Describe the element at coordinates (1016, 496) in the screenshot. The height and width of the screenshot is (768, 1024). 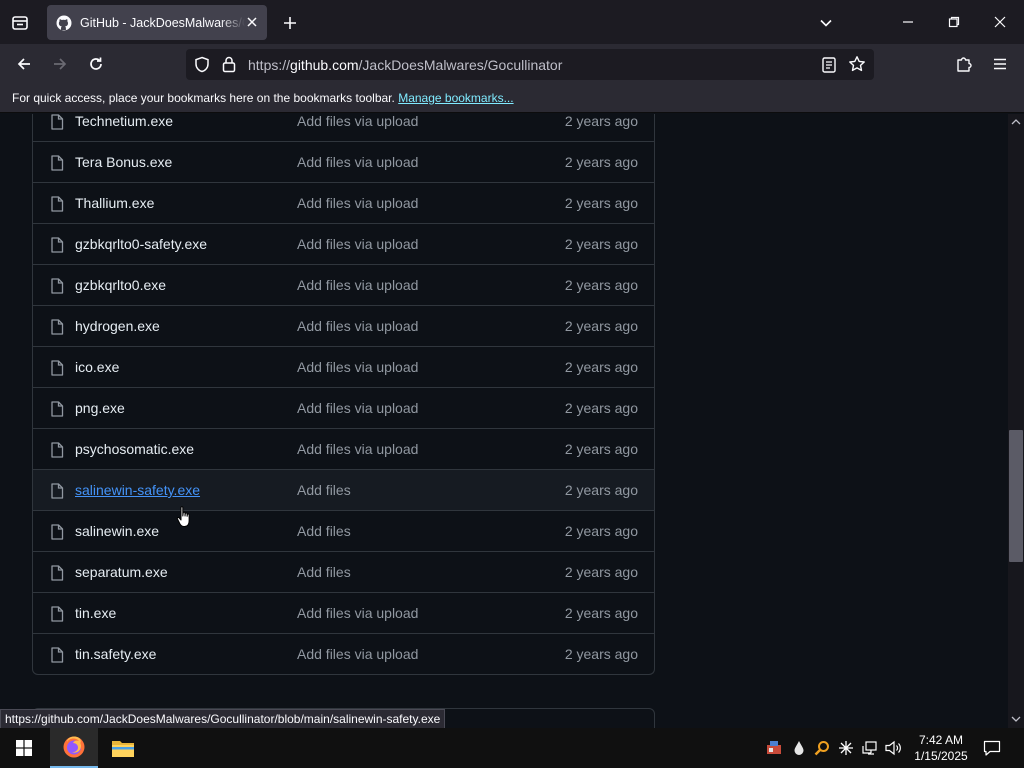
I see `scrollbar-thumb` at that location.